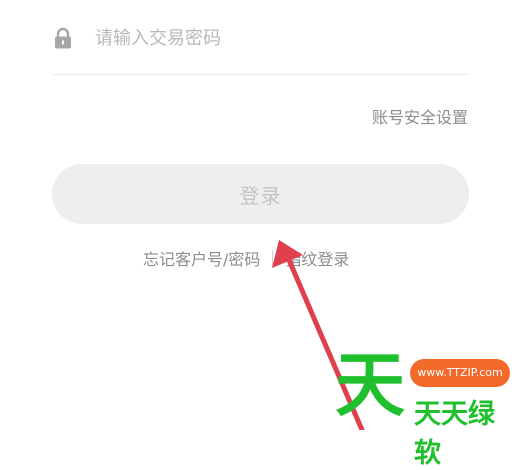 The image size is (514, 470). I want to click on bottom-links: 忘记客户号/密码 指纹登录, so click(246, 258).